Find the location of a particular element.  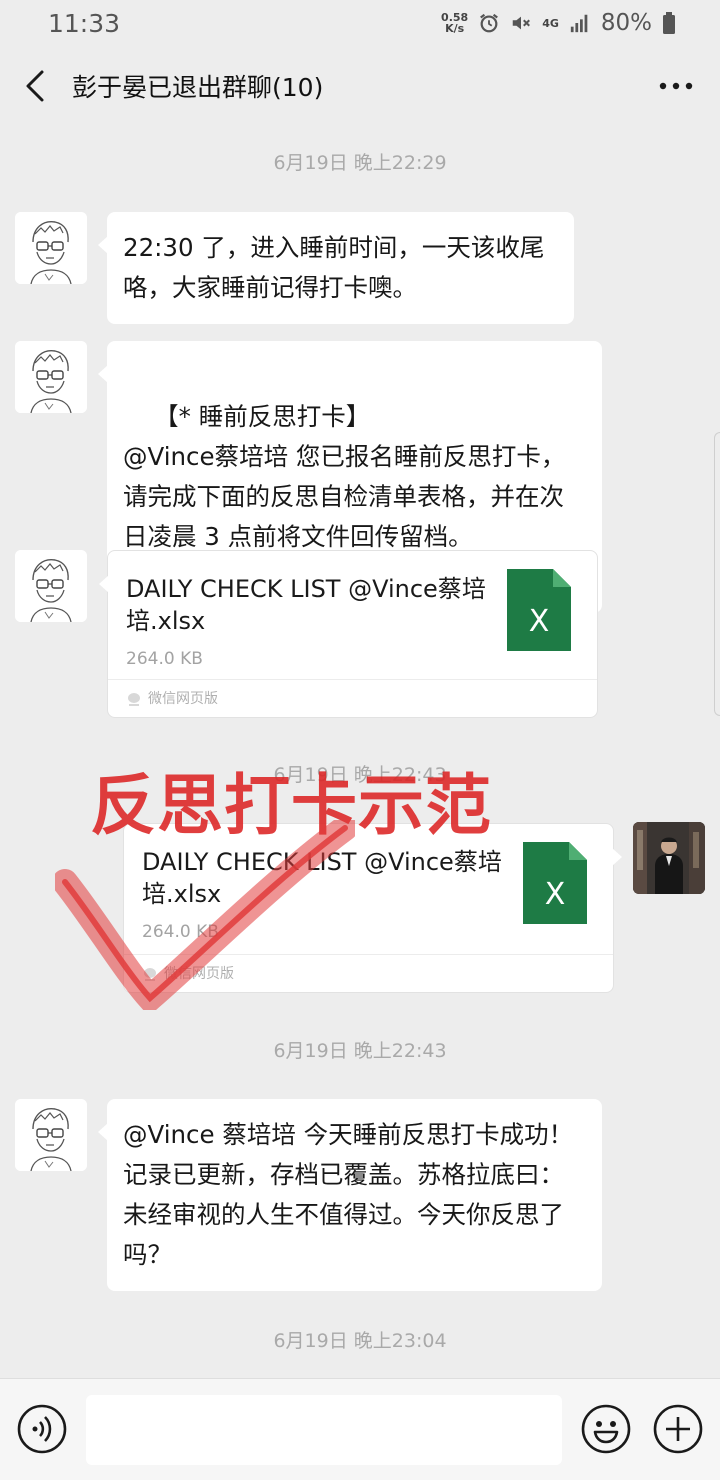

more-button is located at coordinates (676, 86).